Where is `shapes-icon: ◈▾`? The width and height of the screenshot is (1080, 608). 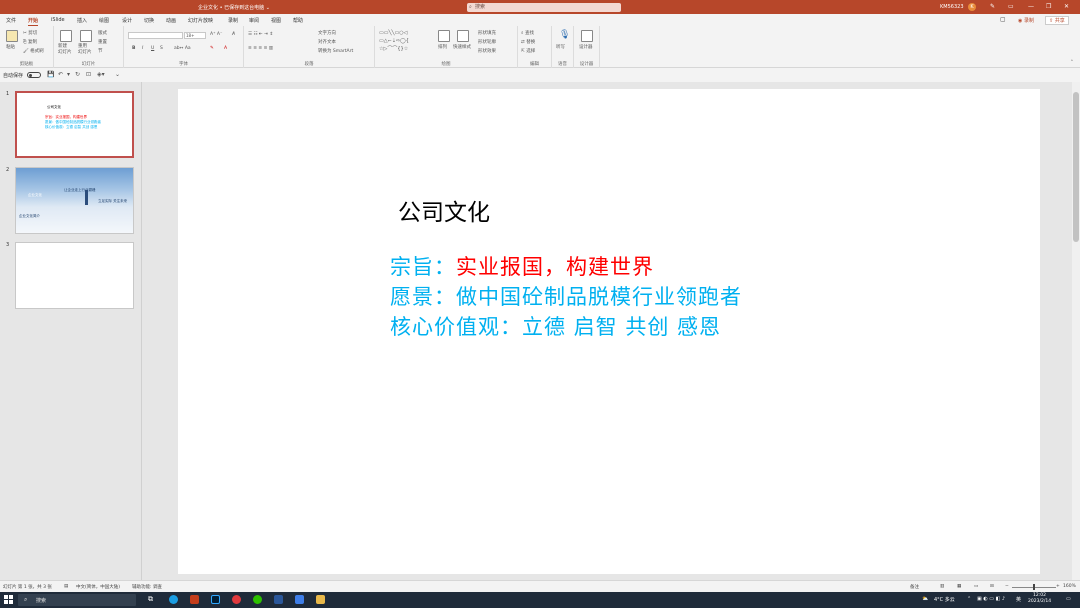 shapes-icon: ◈▾ is located at coordinates (101, 74).